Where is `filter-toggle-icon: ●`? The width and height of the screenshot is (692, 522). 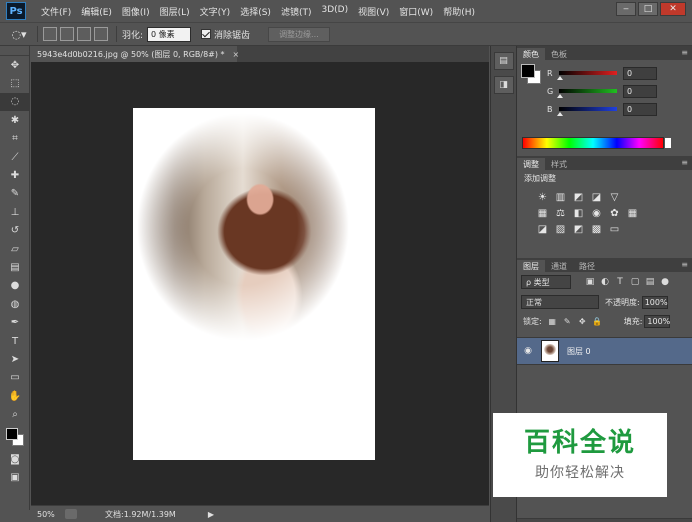
filter-toggle-icon: ● is located at coordinates (665, 282).